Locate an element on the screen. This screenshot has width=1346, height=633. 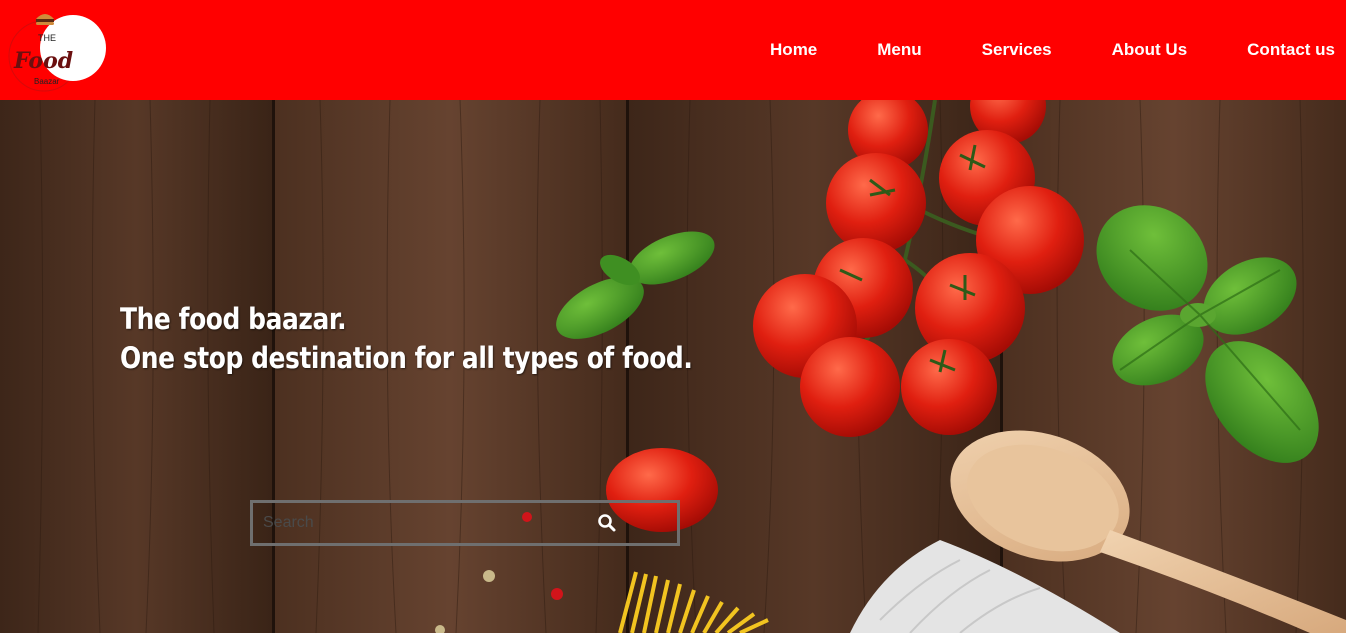
search-button is located at coordinates (607, 523).